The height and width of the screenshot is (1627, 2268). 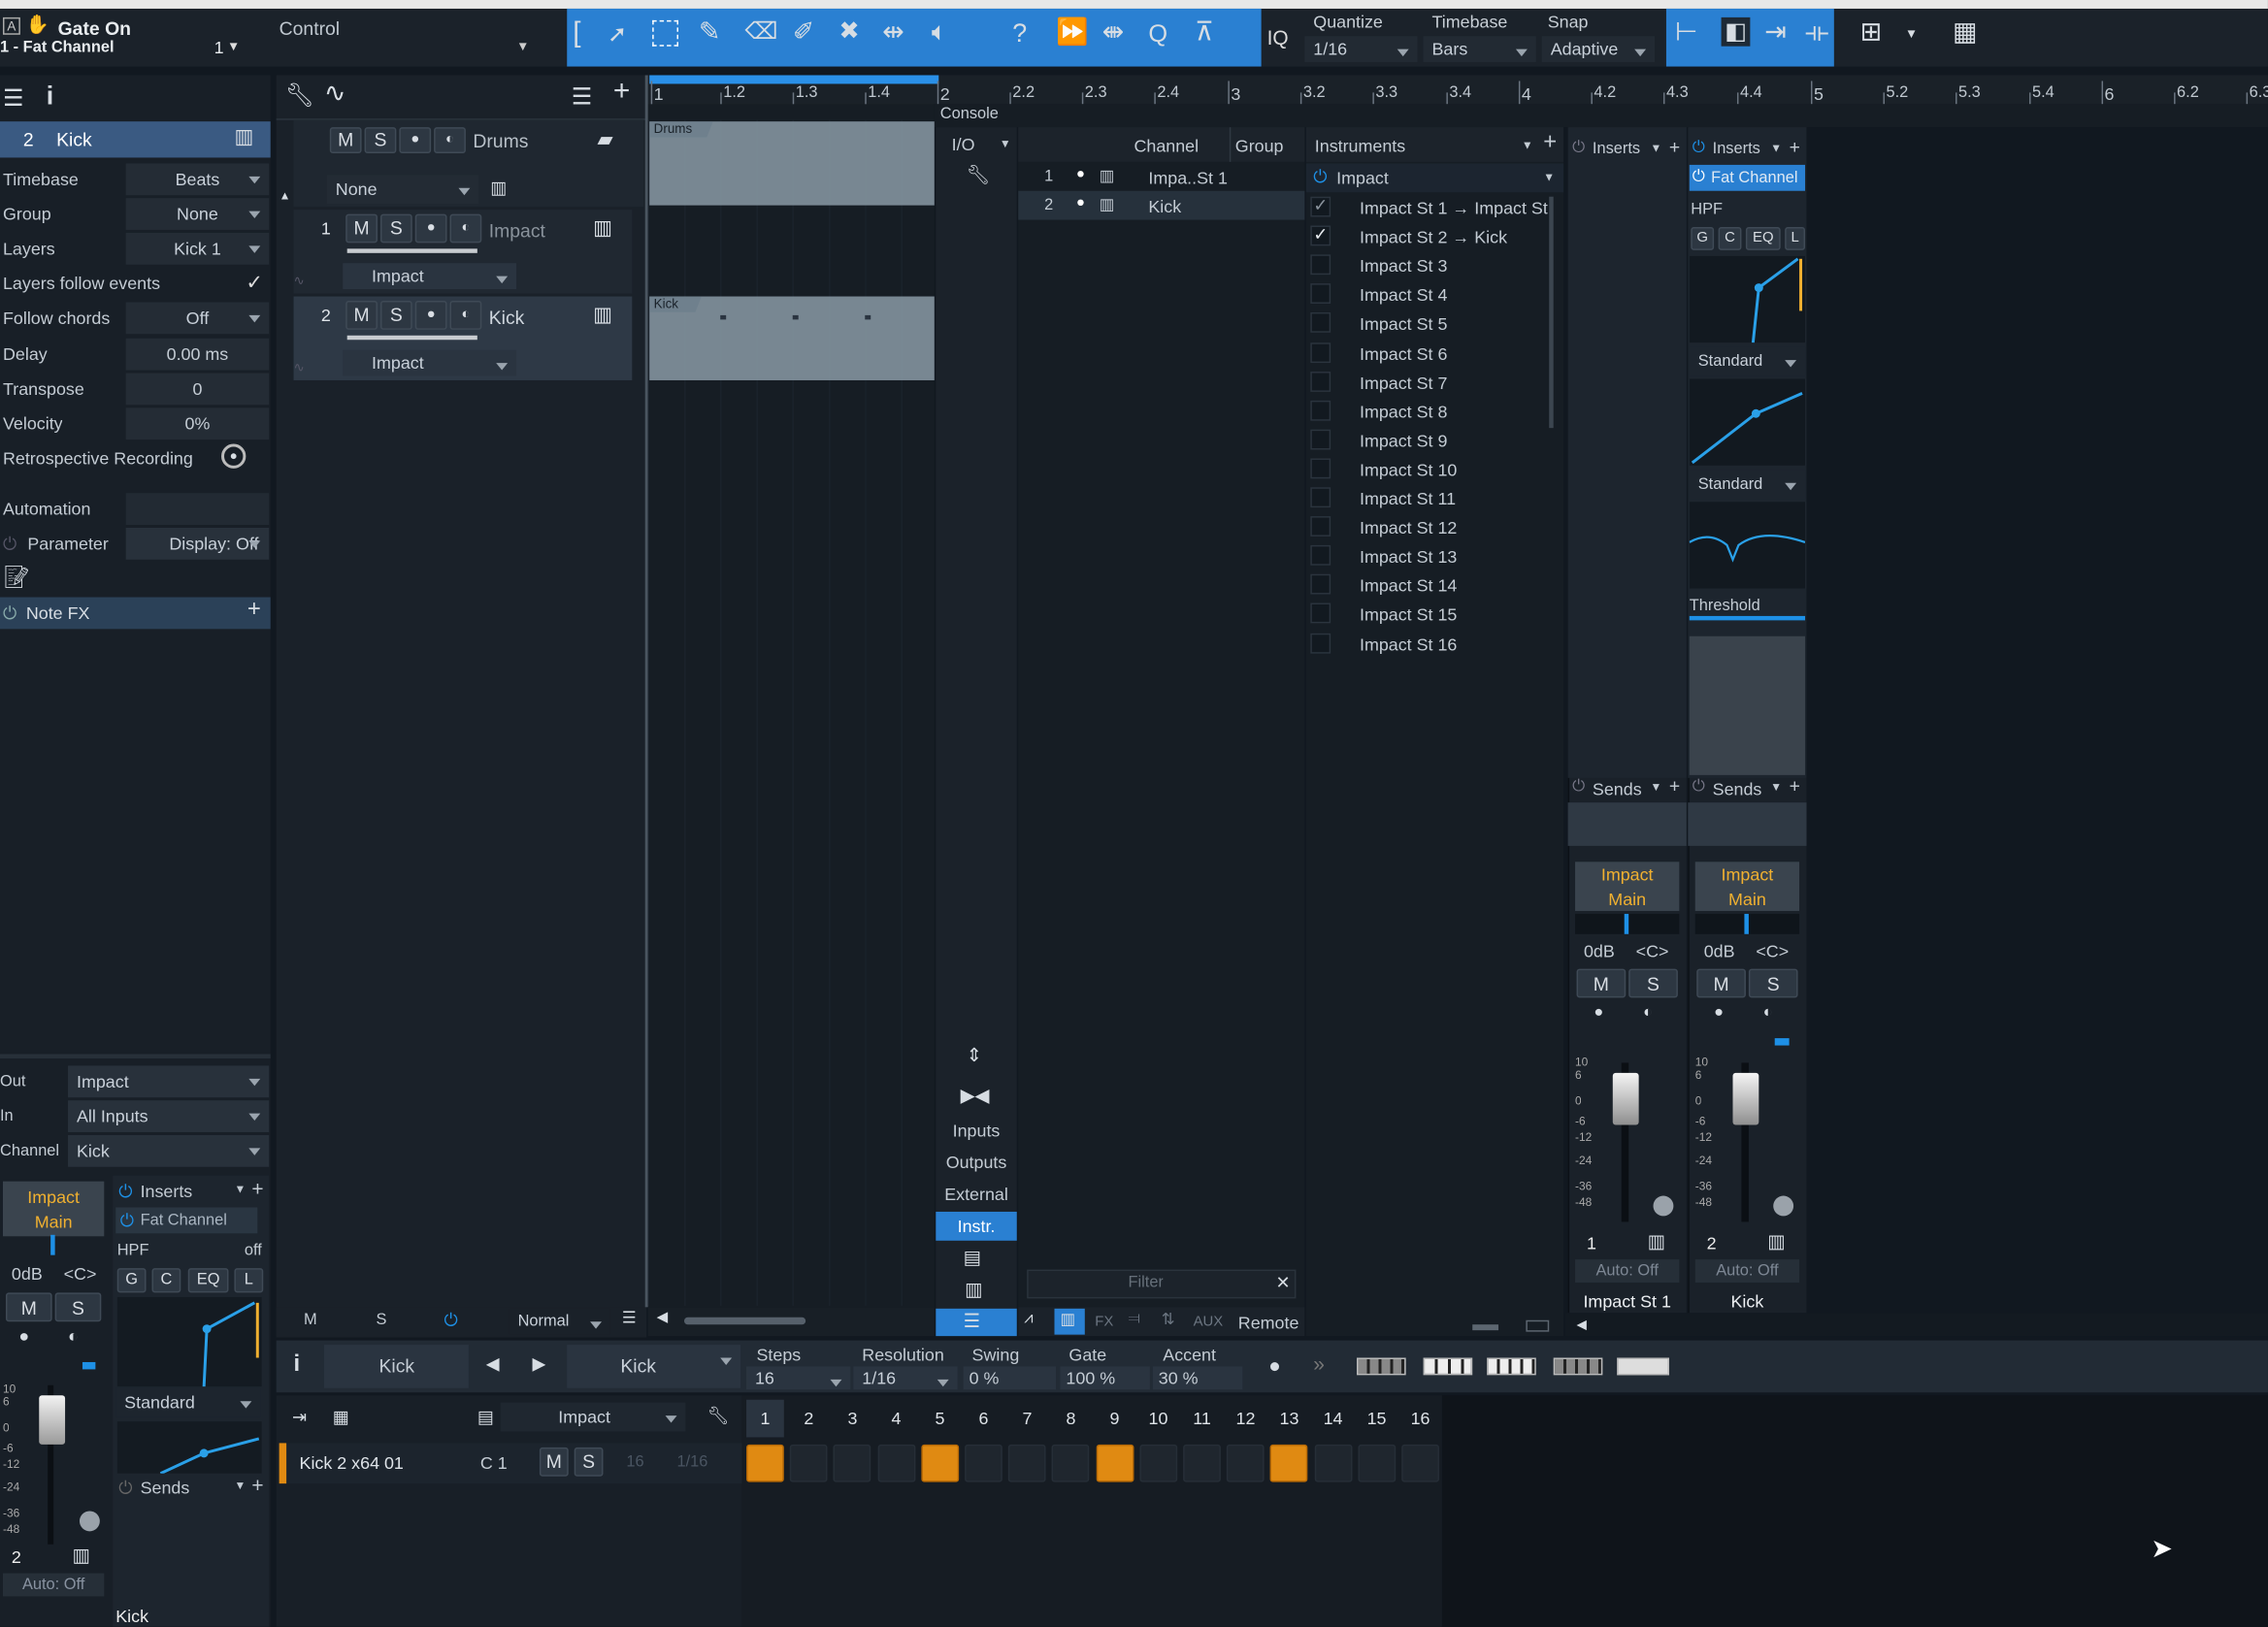 What do you see at coordinates (1283, 1283) in the screenshot?
I see `clear-filter-icon: ✕` at bounding box center [1283, 1283].